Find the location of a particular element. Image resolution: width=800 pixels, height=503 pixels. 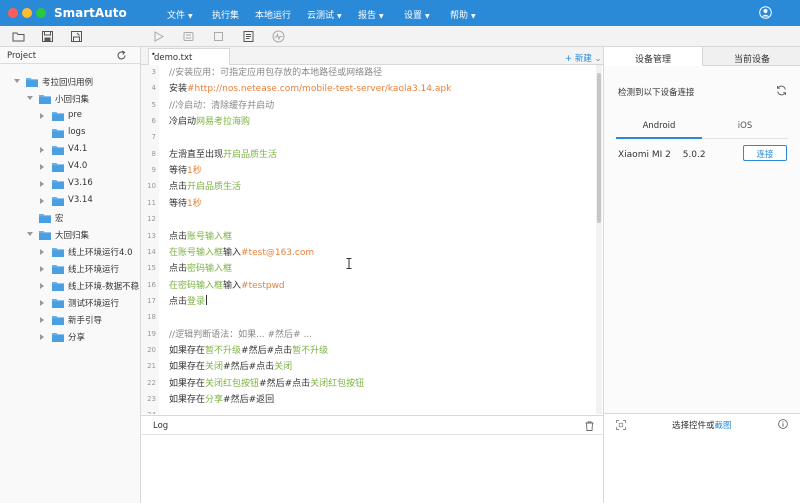

new-file-button: + 新建 ⌄ is located at coordinates (583, 58).